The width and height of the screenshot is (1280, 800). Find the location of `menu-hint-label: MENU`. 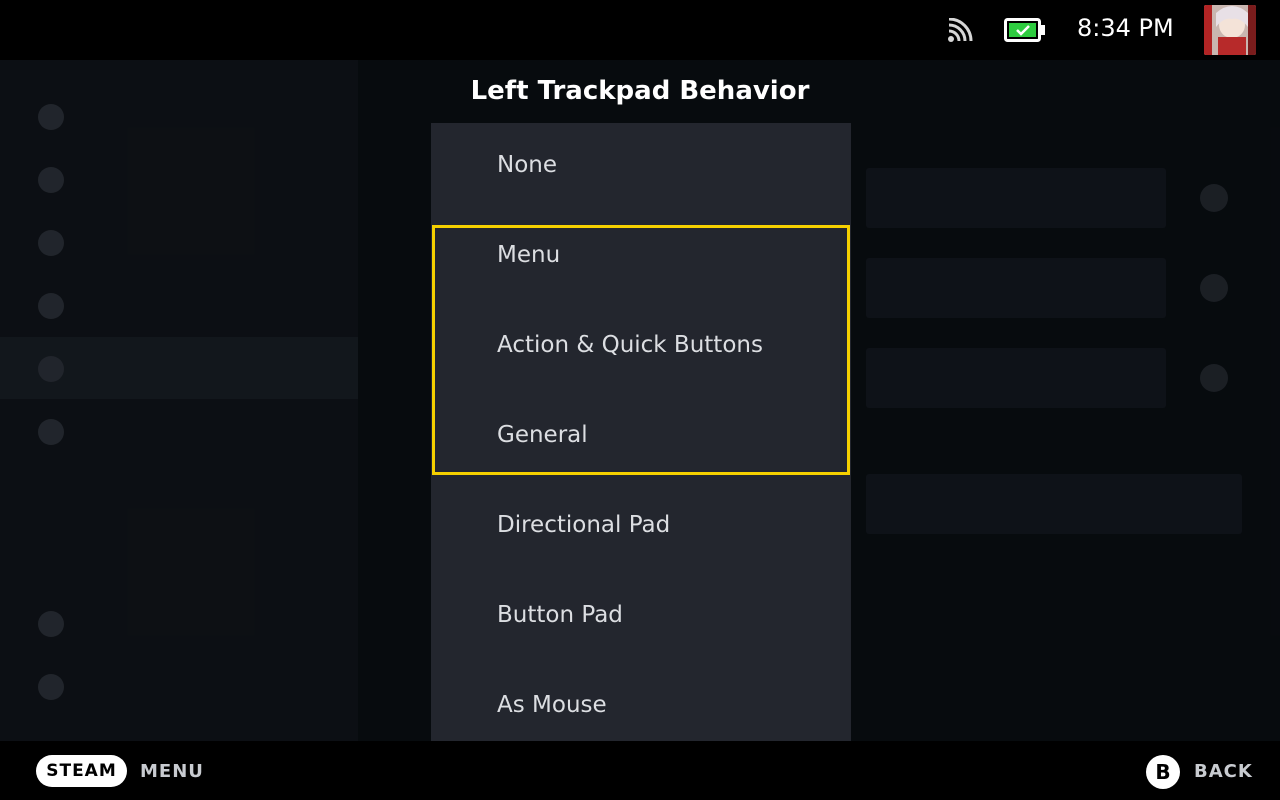

menu-hint-label: MENU is located at coordinates (172, 771).